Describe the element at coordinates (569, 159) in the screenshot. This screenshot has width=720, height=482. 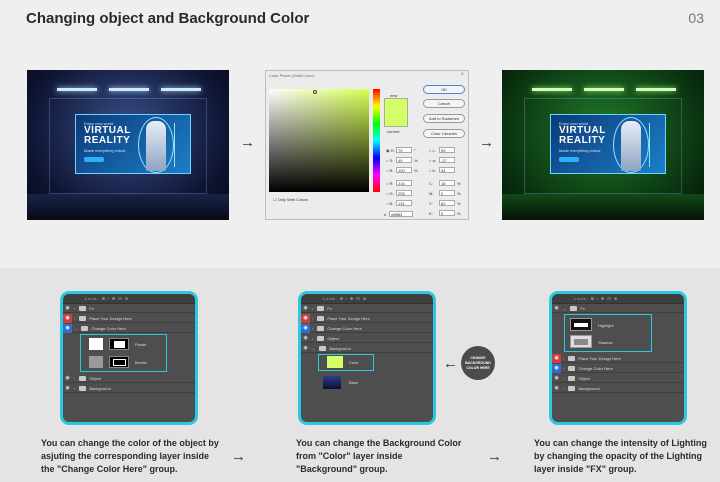
I see `billboard-button` at that location.